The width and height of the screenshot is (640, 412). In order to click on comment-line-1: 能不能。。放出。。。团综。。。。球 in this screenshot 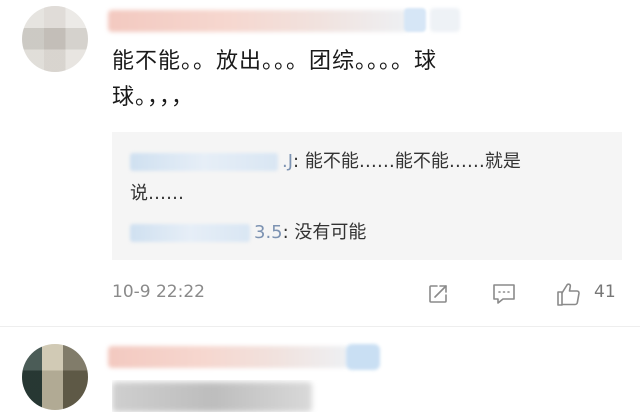, I will do `click(275, 61)`.